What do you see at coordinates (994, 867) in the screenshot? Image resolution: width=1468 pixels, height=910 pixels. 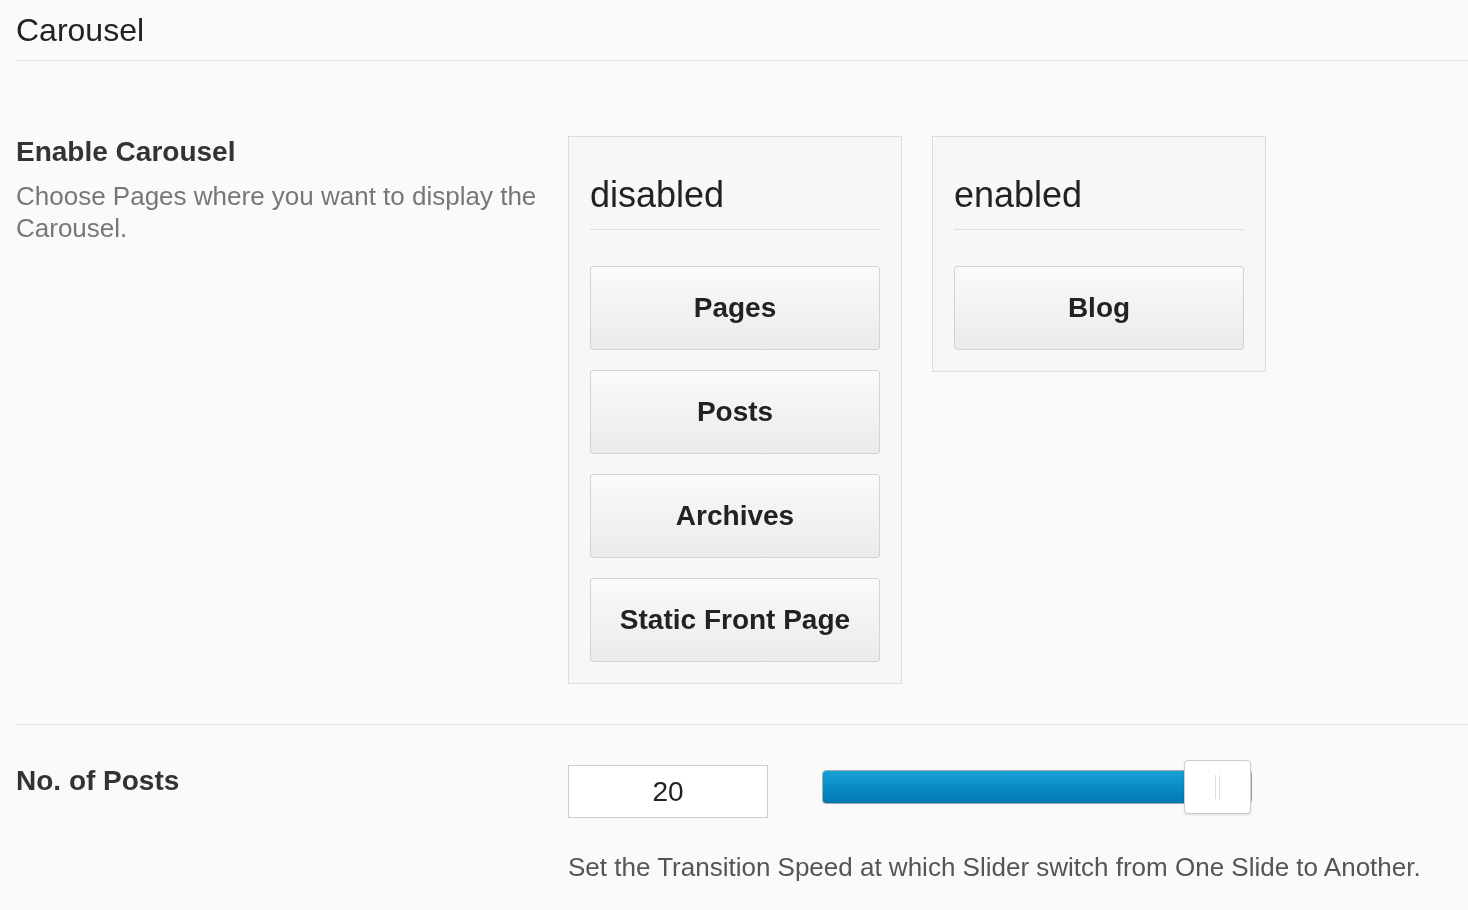 I see `hint-text: Set the Transition Speed at which Slider switch from One Slide to Another.` at bounding box center [994, 867].